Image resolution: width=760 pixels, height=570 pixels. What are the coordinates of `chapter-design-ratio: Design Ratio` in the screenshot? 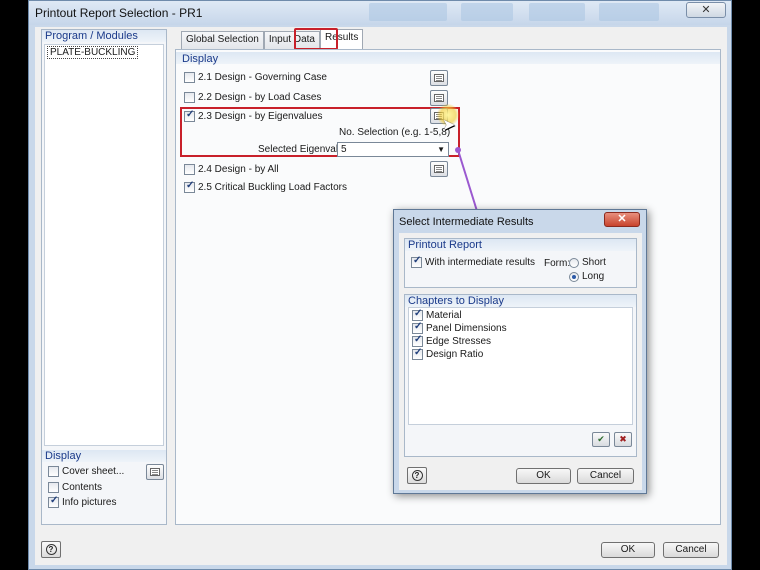 It's located at (448, 353).